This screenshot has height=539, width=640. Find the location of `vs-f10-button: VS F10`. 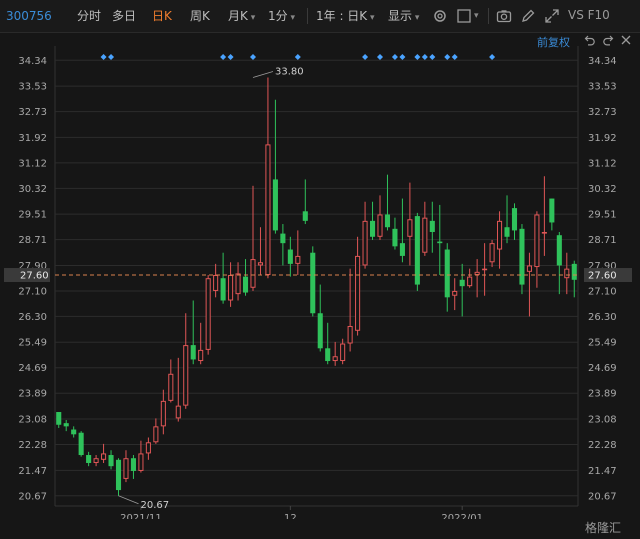

vs-f10-button: VS F10 is located at coordinates (589, 15).